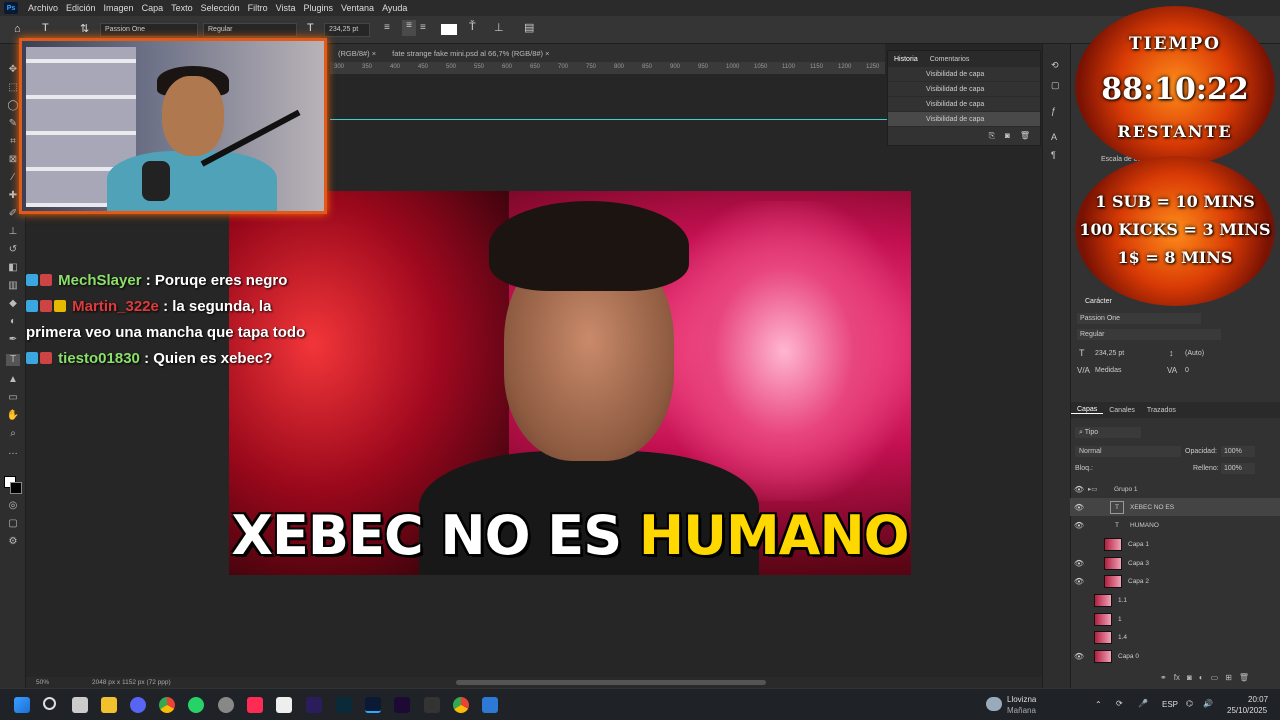  What do you see at coordinates (80, 705) in the screenshot?
I see `task-view-icon` at bounding box center [80, 705].